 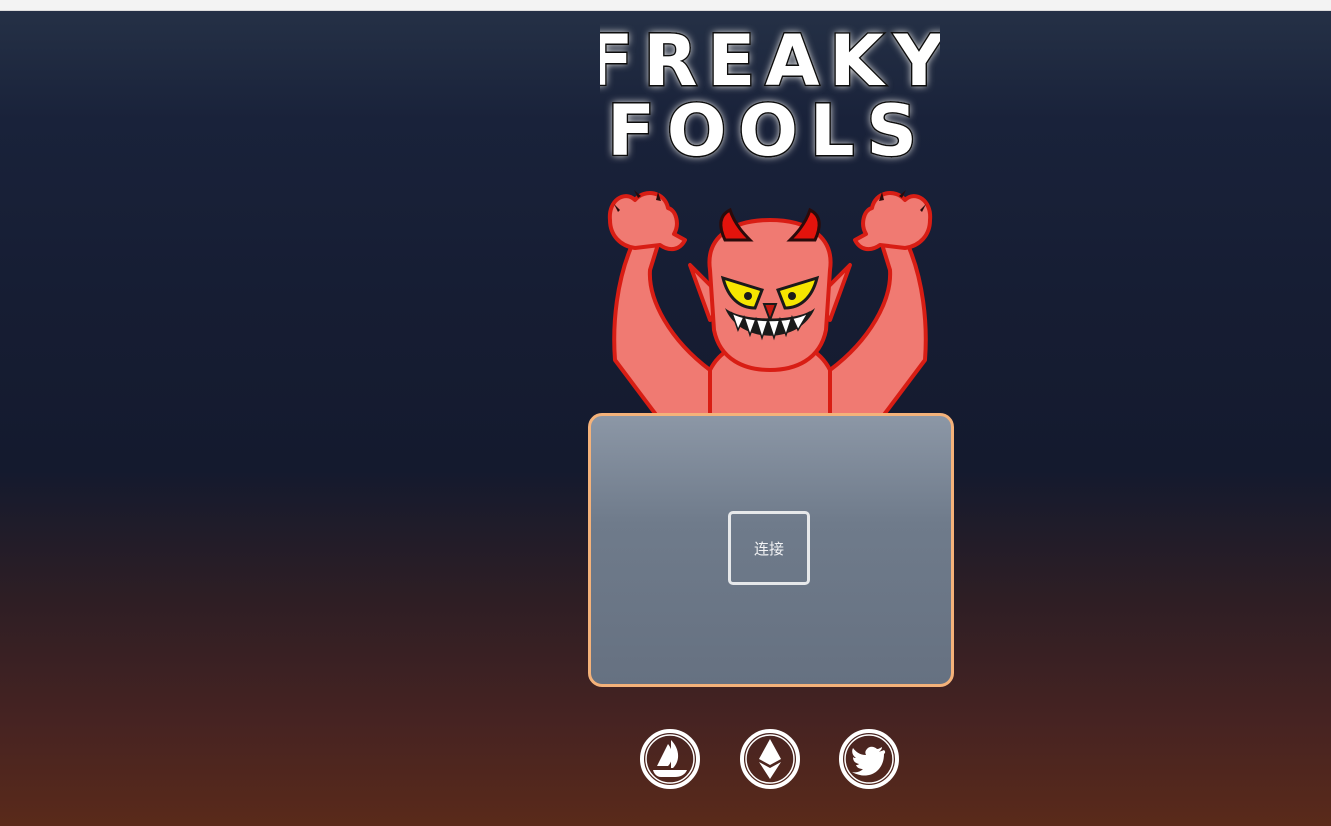 I want to click on ethereum-icon, so click(x=770, y=759).